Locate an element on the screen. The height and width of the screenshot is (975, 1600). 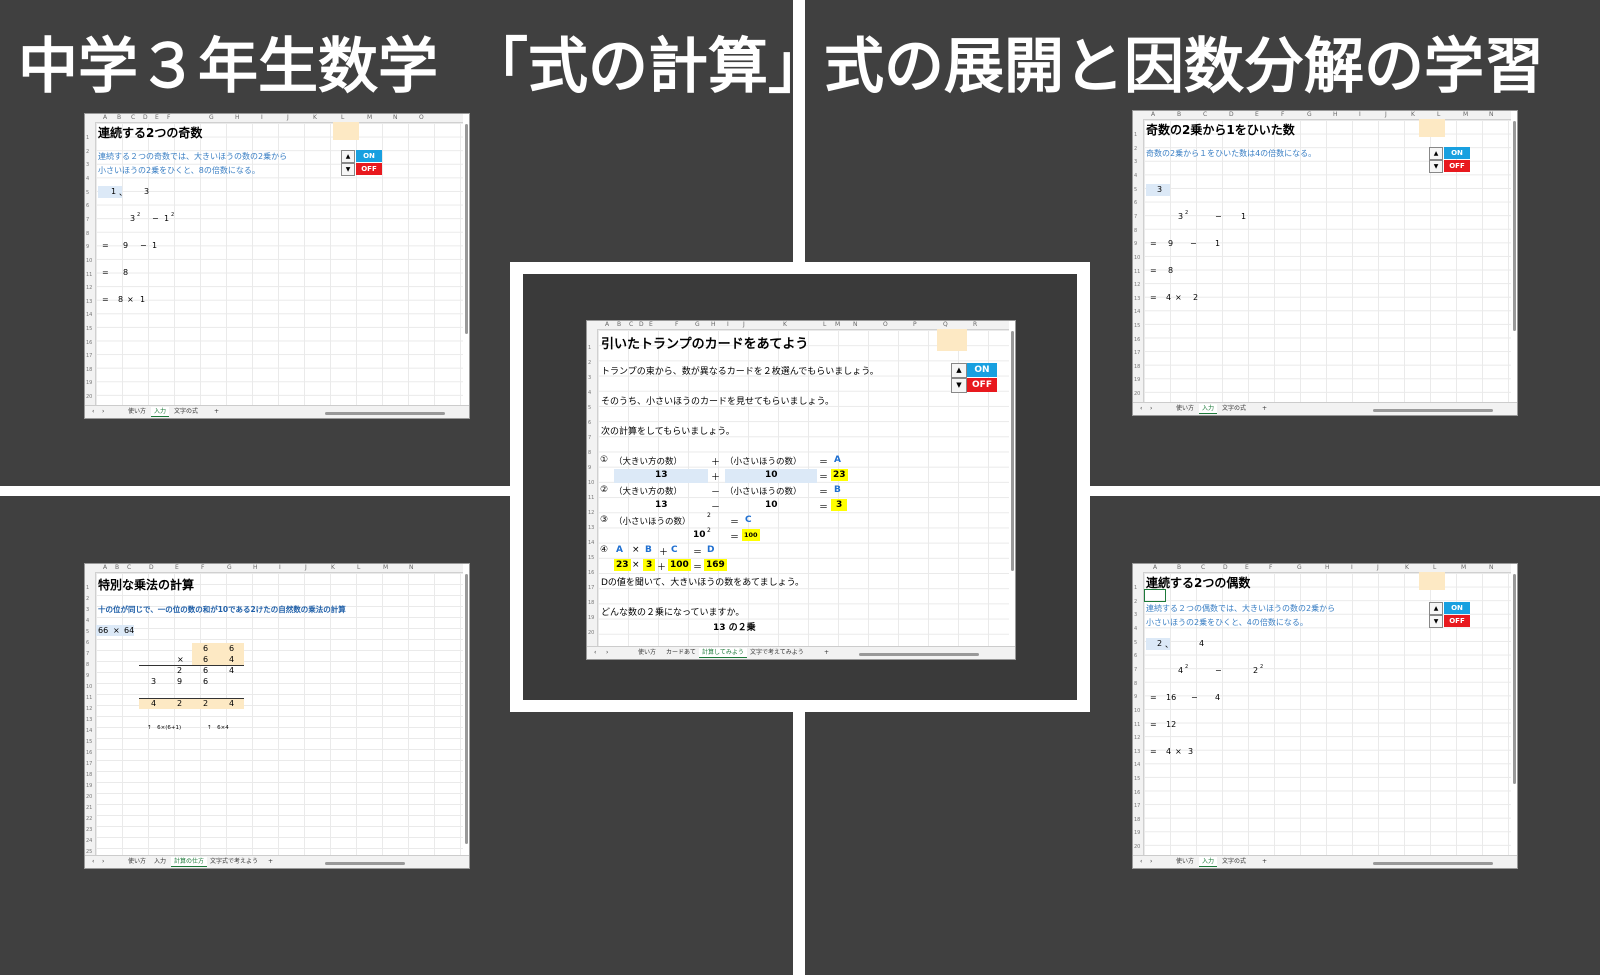
value-r10a: 3 is located at coordinates (154, 681).